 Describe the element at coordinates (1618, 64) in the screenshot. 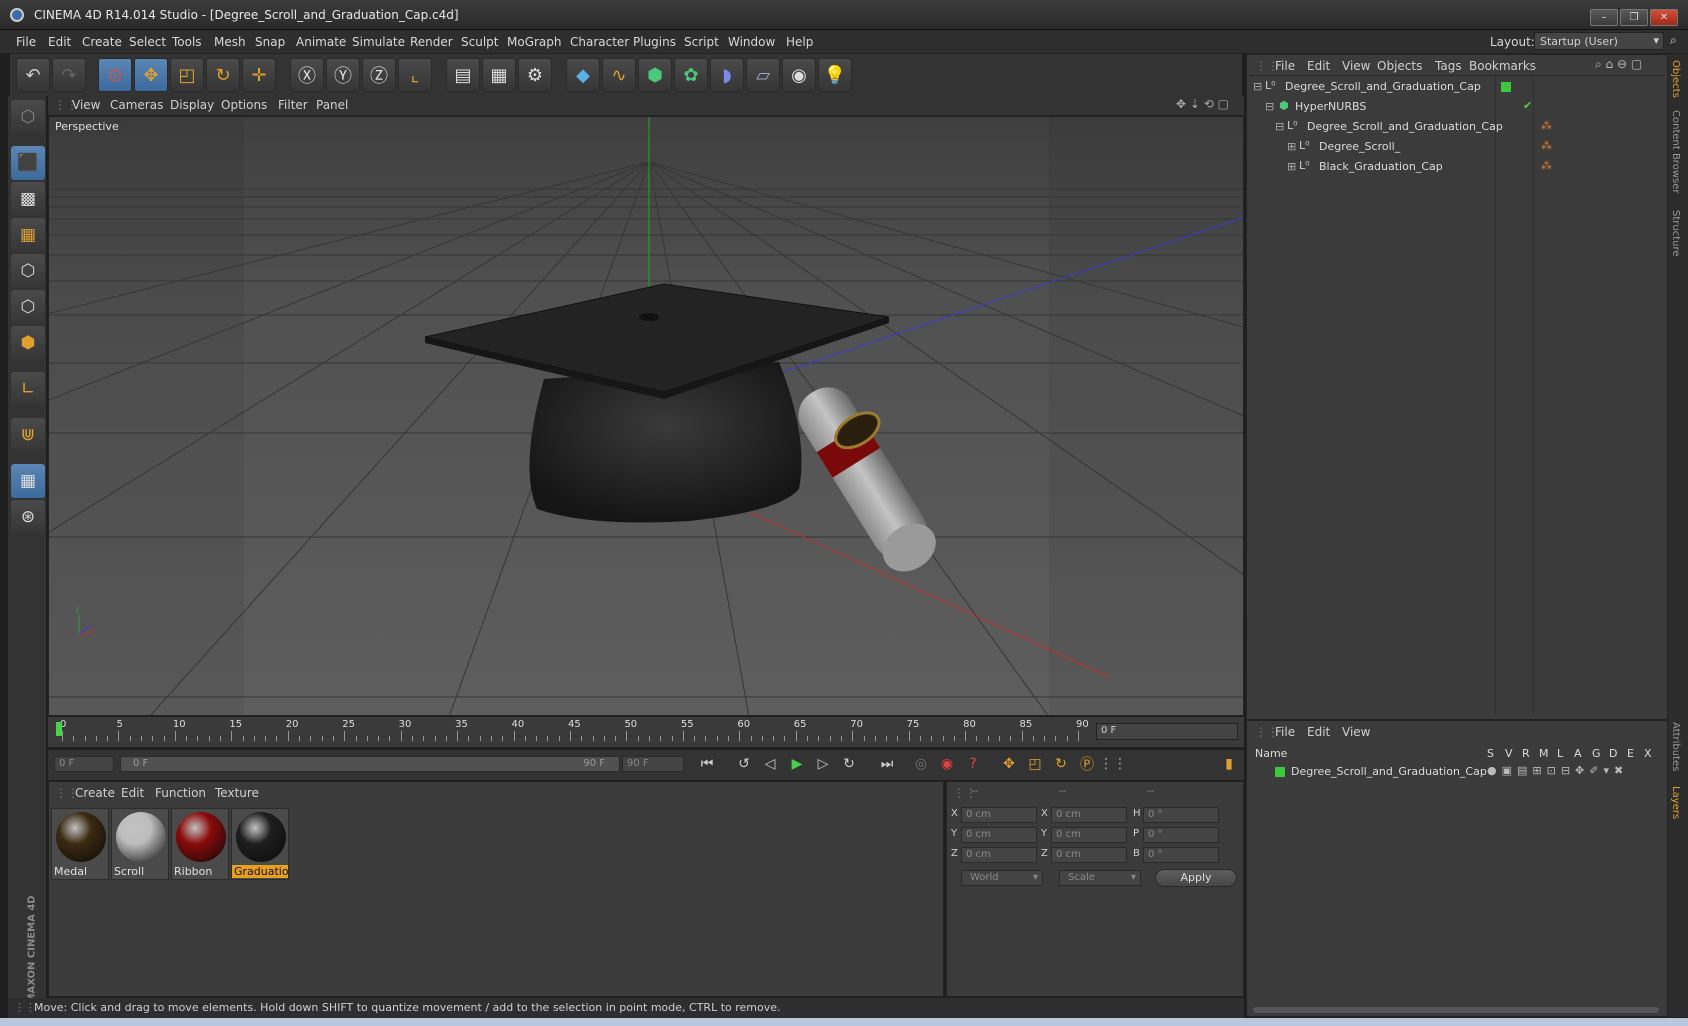

I see `objects-search-icon: ⌕ ⌂ ⊖ ▢` at that location.